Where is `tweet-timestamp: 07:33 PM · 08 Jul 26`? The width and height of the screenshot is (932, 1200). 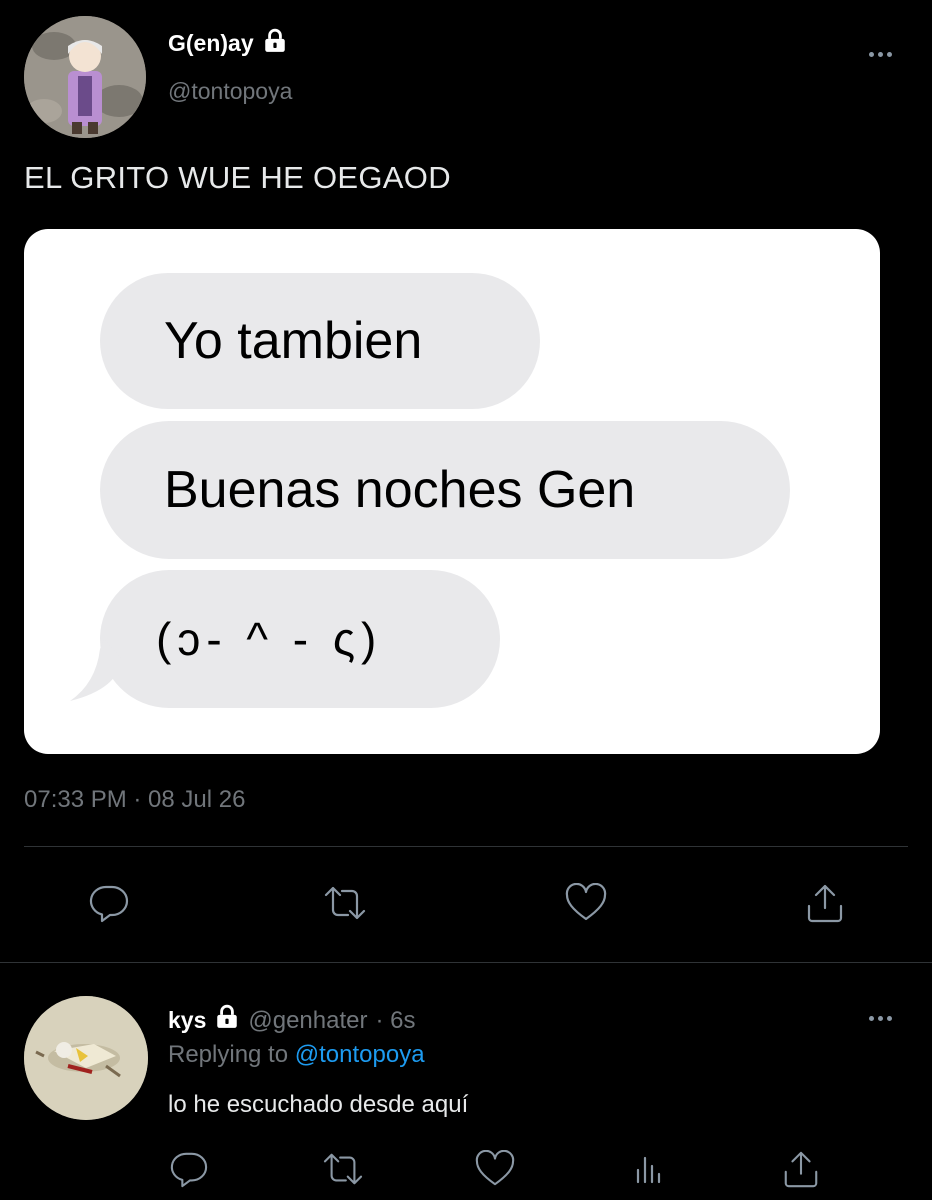
tweet-timestamp: 07:33 PM · 08 Jul 26 is located at coordinates (135, 799).